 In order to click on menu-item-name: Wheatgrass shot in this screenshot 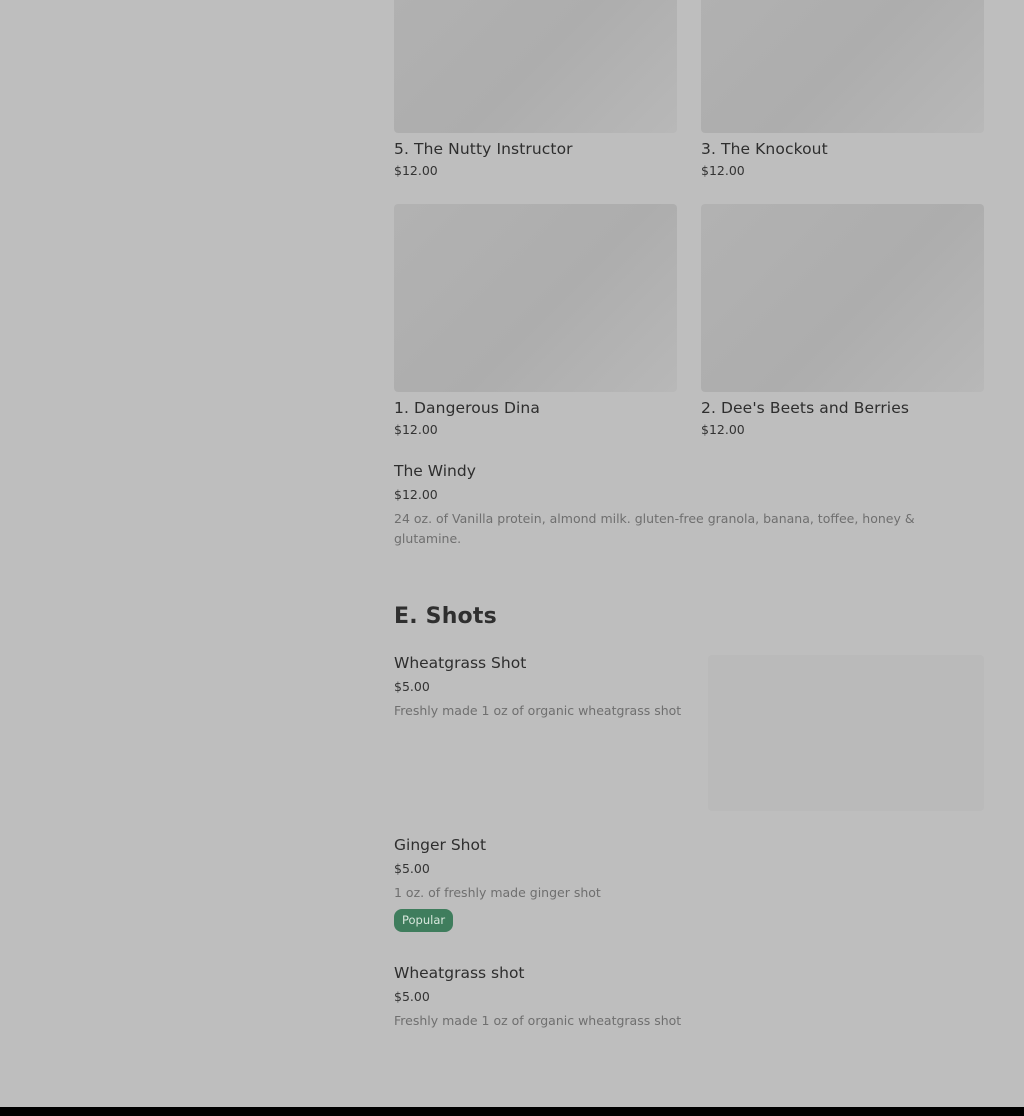, I will do `click(459, 973)`.